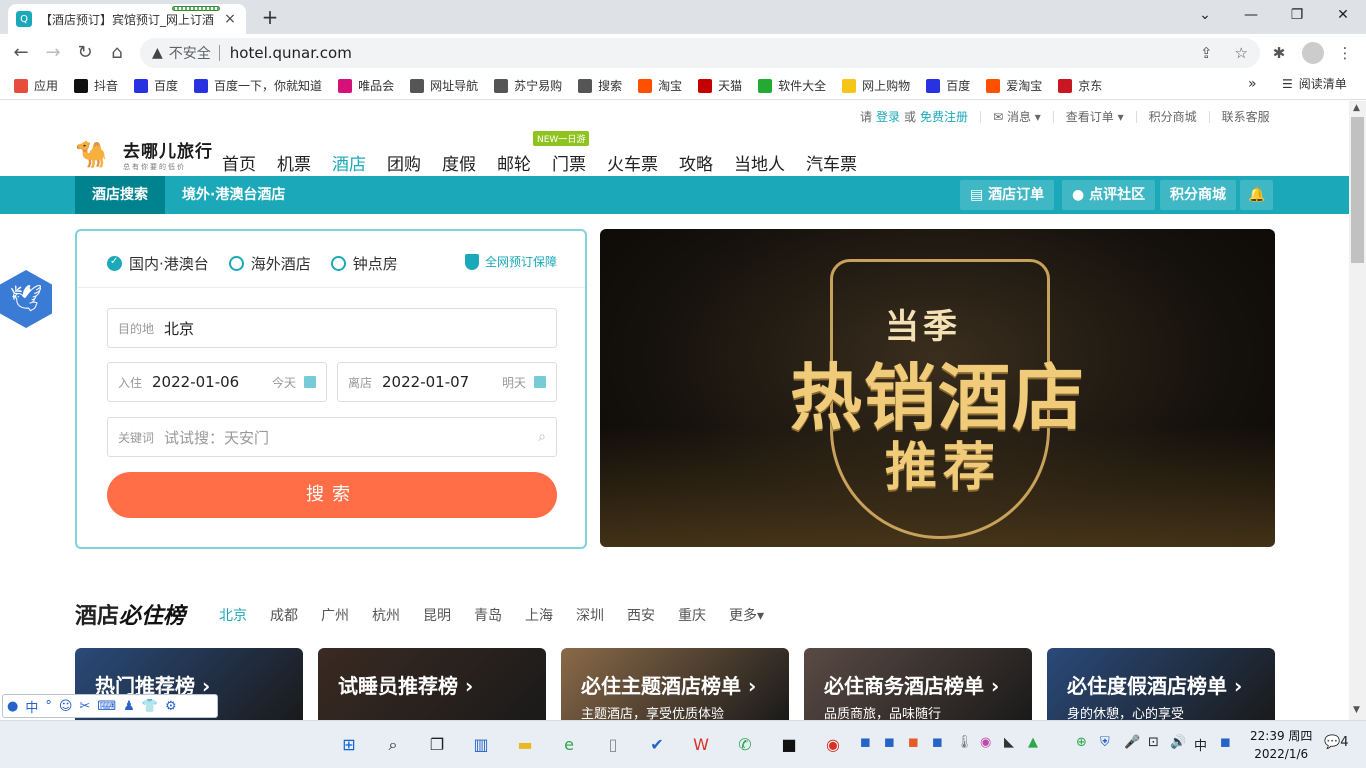 This screenshot has width=1366, height=768. What do you see at coordinates (85, 53) in the screenshot?
I see `reload-icon: ↻` at bounding box center [85, 53].